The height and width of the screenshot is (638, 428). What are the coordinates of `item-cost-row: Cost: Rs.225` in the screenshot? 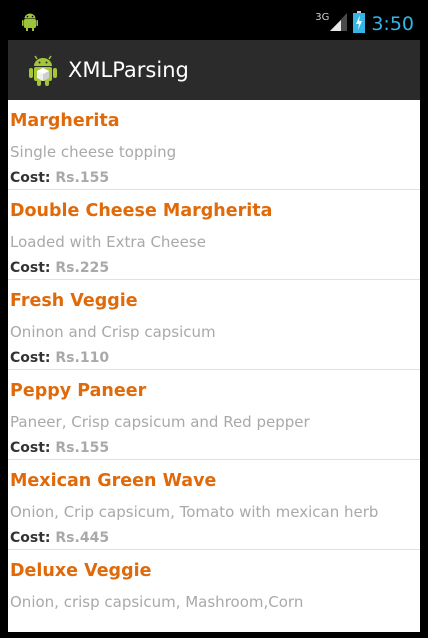 It's located at (59, 268).